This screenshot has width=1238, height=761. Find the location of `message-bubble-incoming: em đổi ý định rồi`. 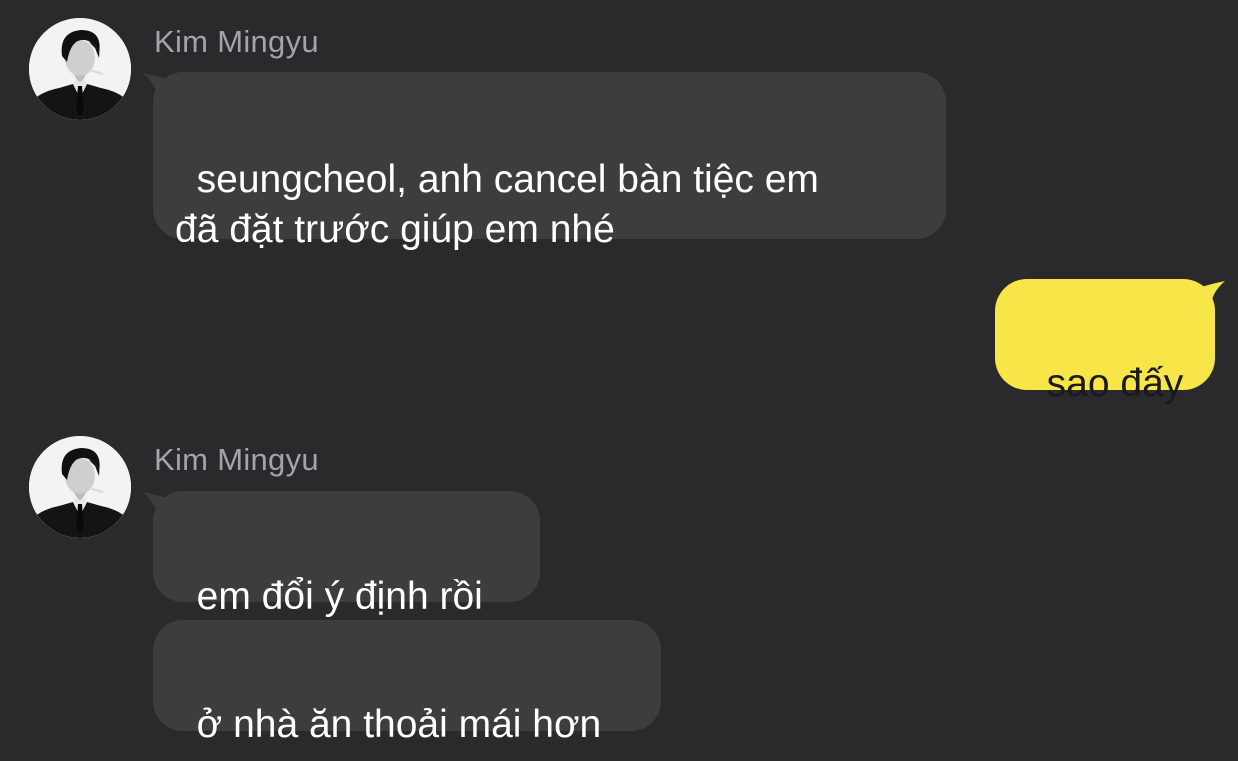

message-bubble-incoming: em đổi ý định rồi is located at coordinates (346, 554).